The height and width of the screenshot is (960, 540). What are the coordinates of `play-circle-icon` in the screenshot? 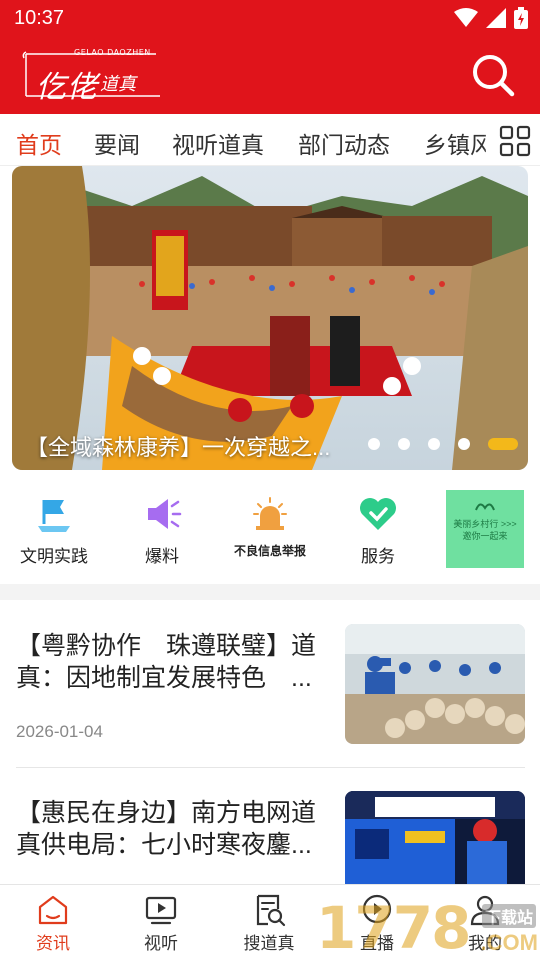 It's located at (377, 909).